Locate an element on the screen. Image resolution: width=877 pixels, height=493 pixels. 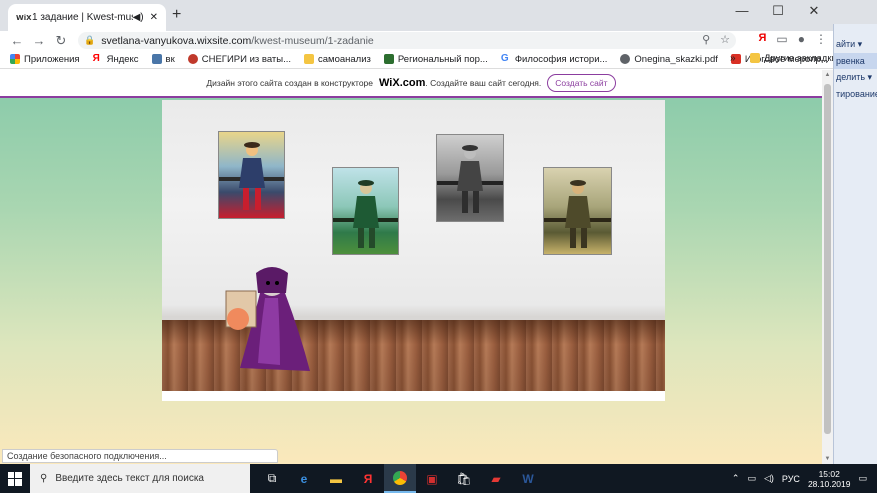
forward-icon: → is located at coordinates (39, 40).